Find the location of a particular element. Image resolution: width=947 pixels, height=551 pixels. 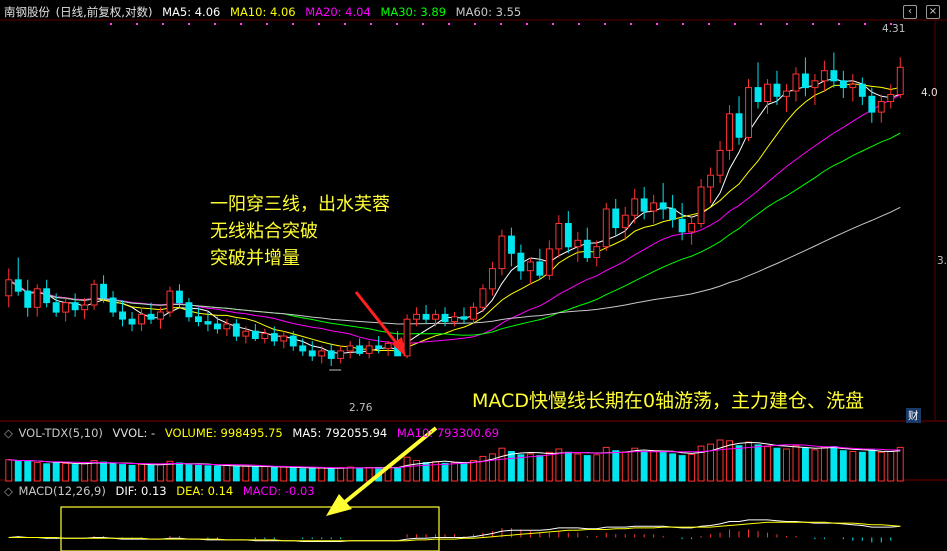

close-icon: × is located at coordinates (933, 12).